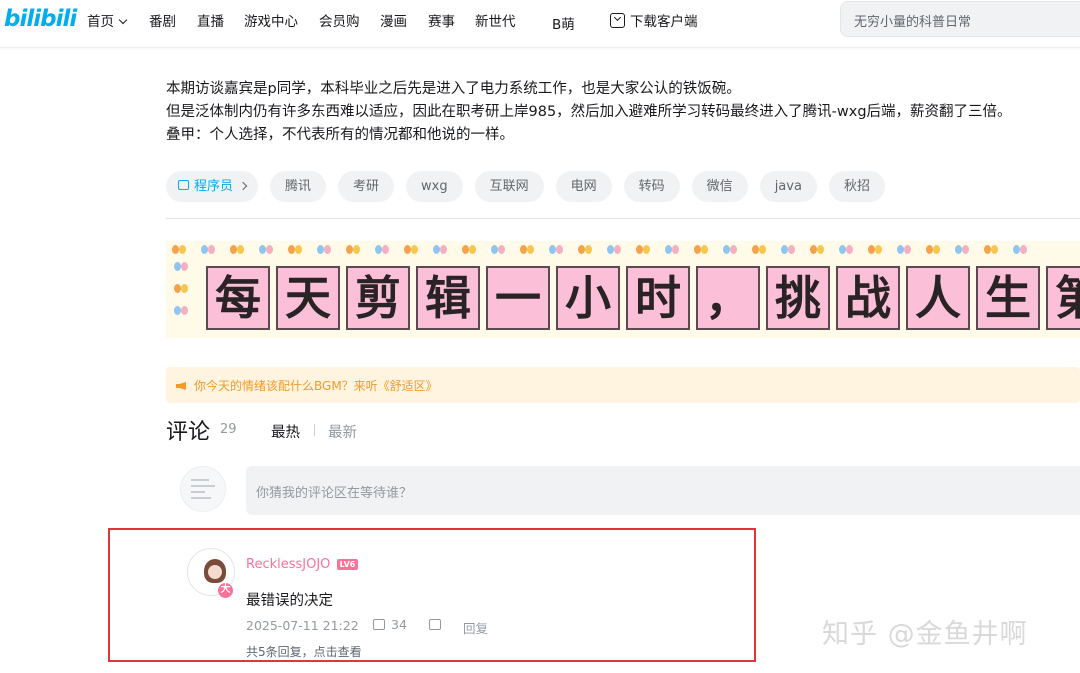 The width and height of the screenshot is (1080, 673). What do you see at coordinates (518, 298) in the screenshot?
I see `banner-char: 一` at bounding box center [518, 298].